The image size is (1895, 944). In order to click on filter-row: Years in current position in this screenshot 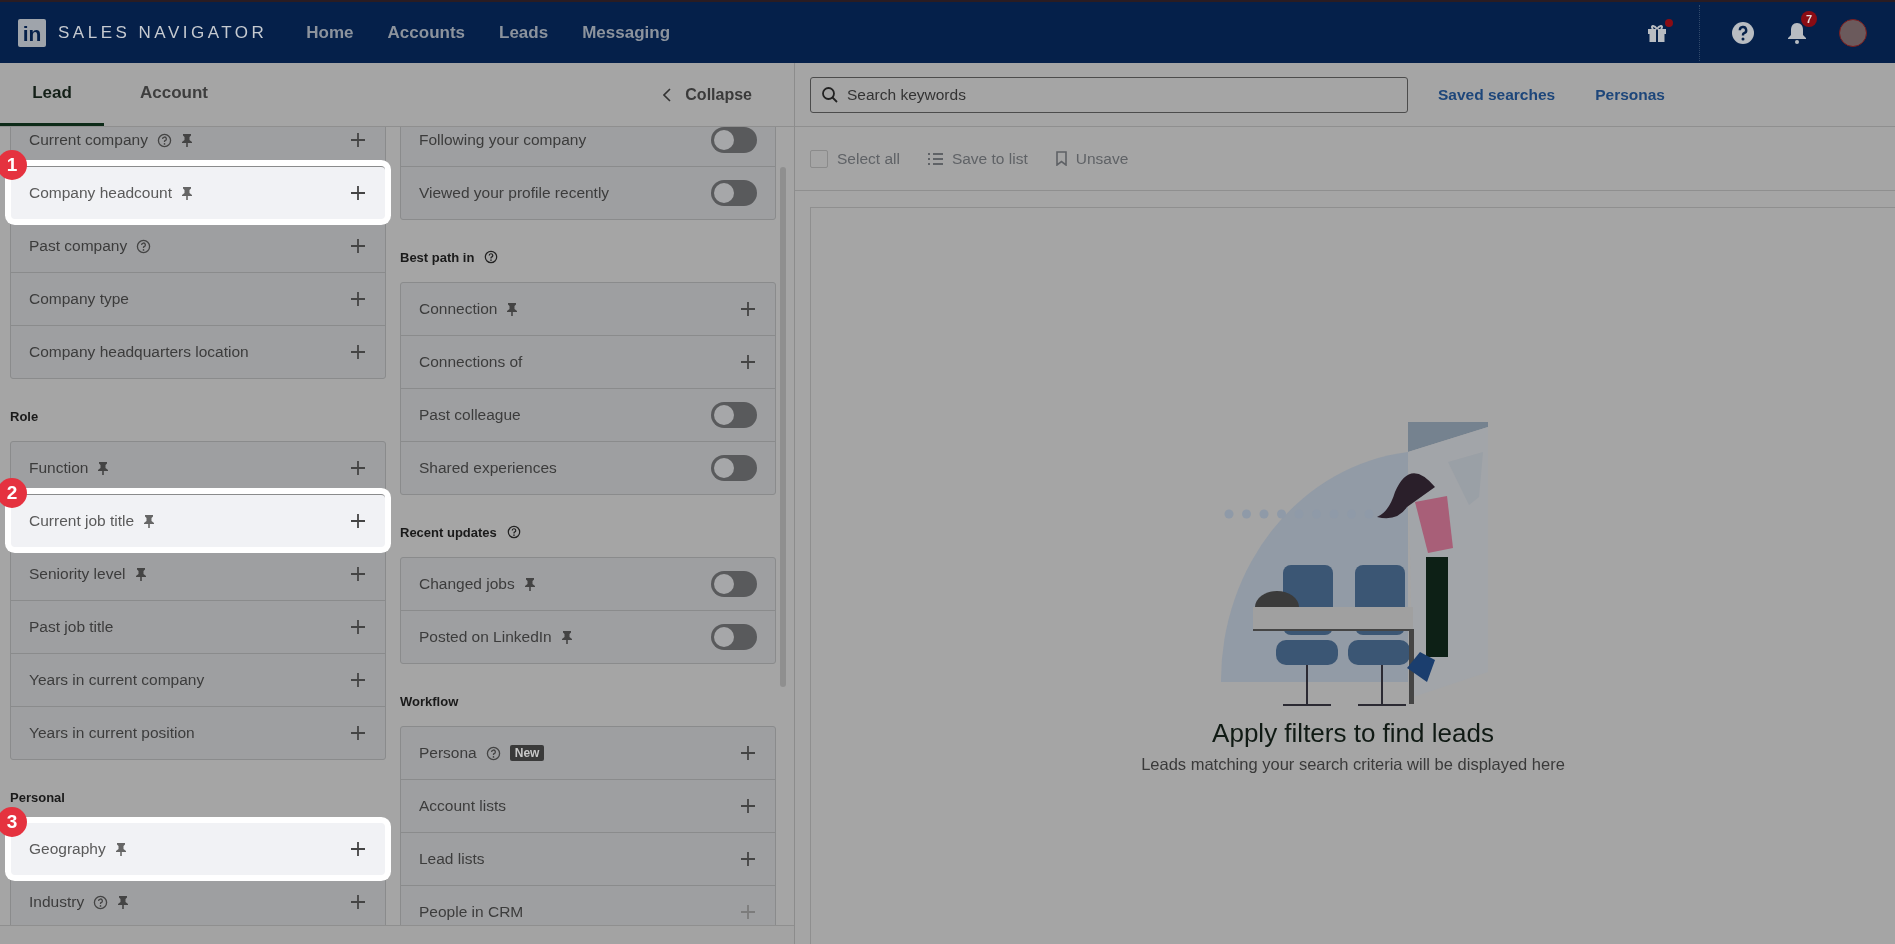, I will do `click(198, 732)`.